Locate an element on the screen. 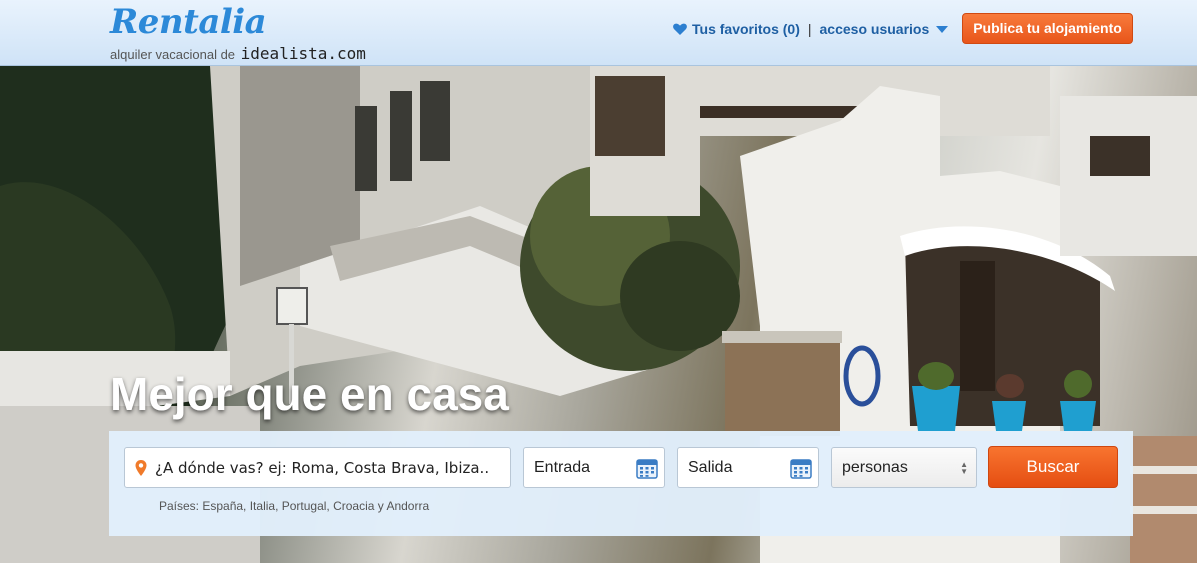 This screenshot has height=563, width=1197. checkin-date-field: Entrada is located at coordinates (594, 467).